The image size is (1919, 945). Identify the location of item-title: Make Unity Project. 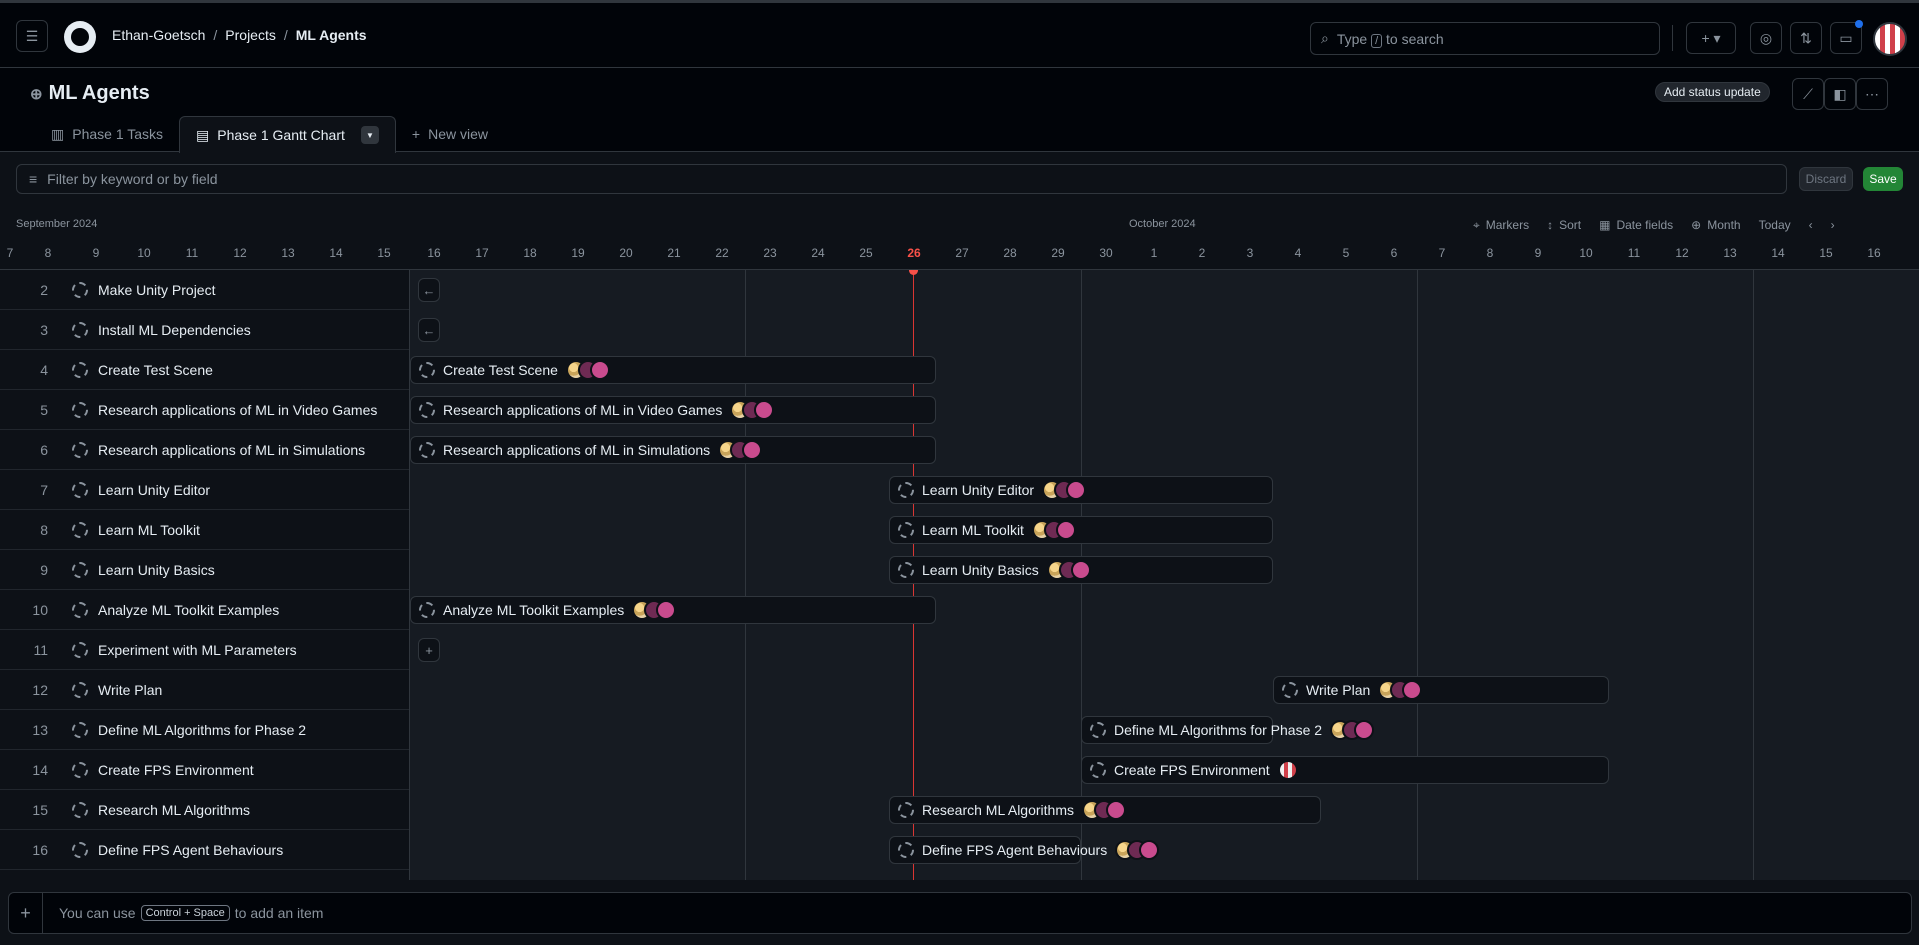
(156, 290).